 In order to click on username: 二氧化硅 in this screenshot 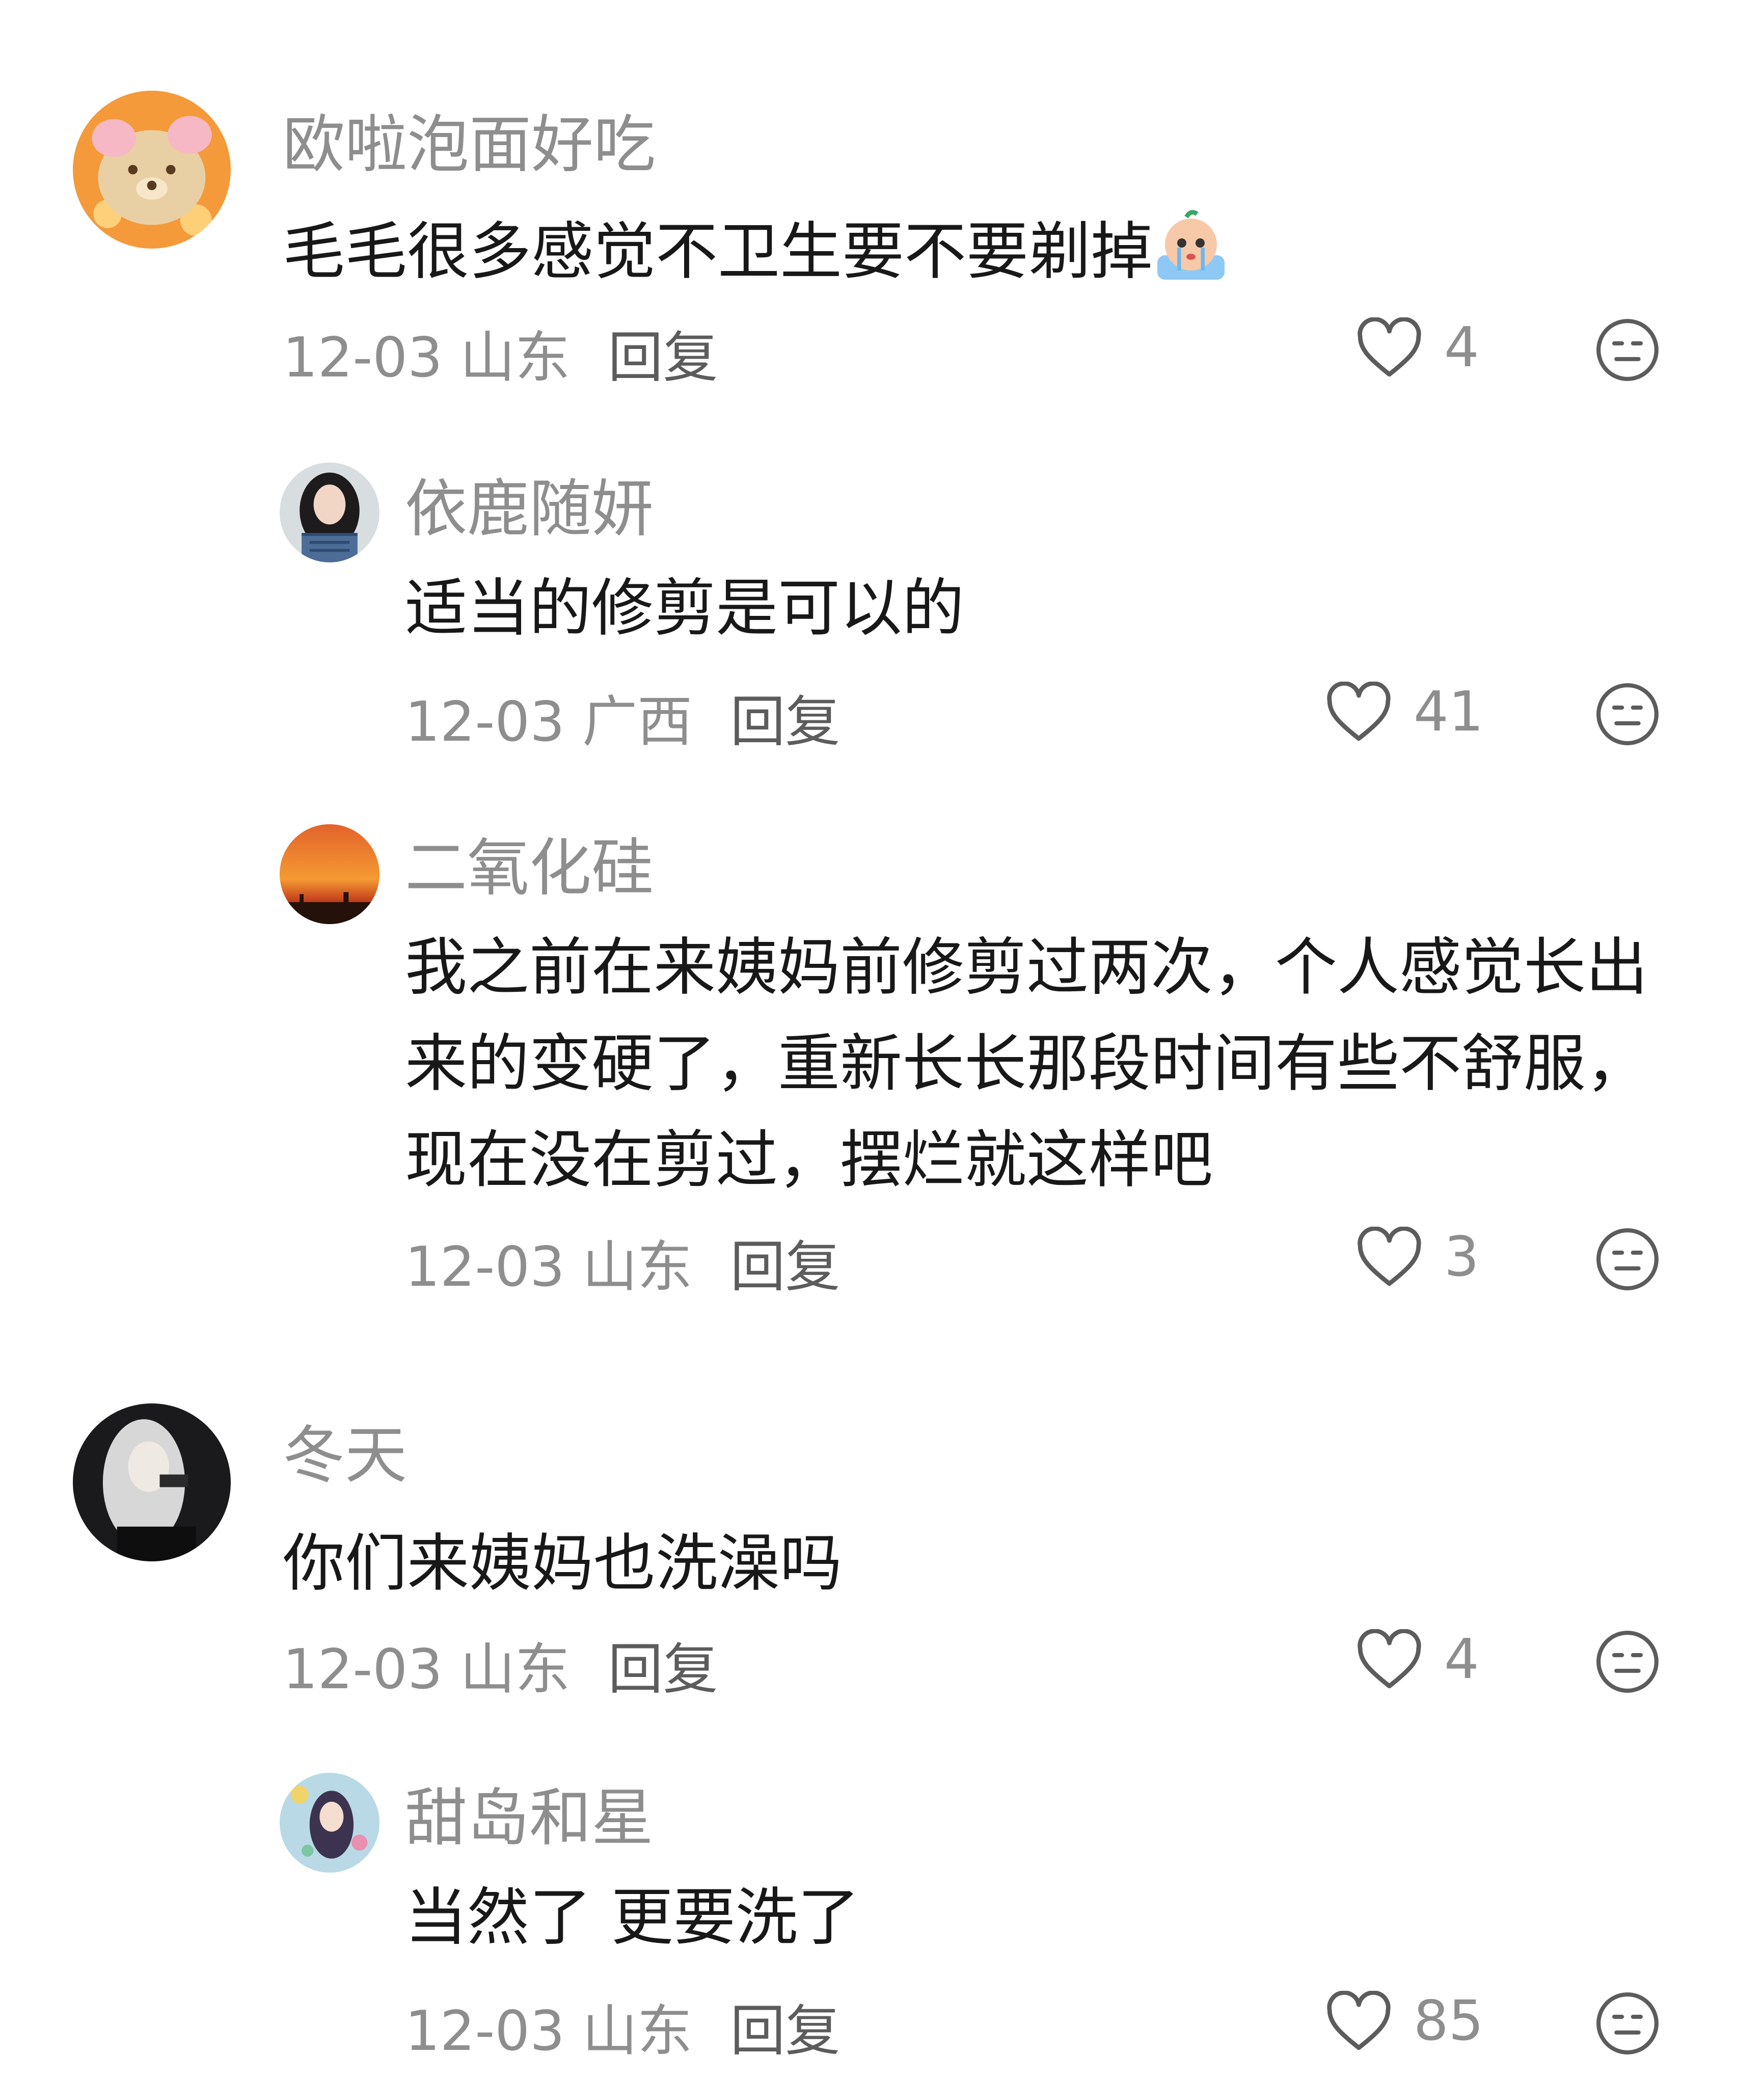, I will do `click(529, 863)`.